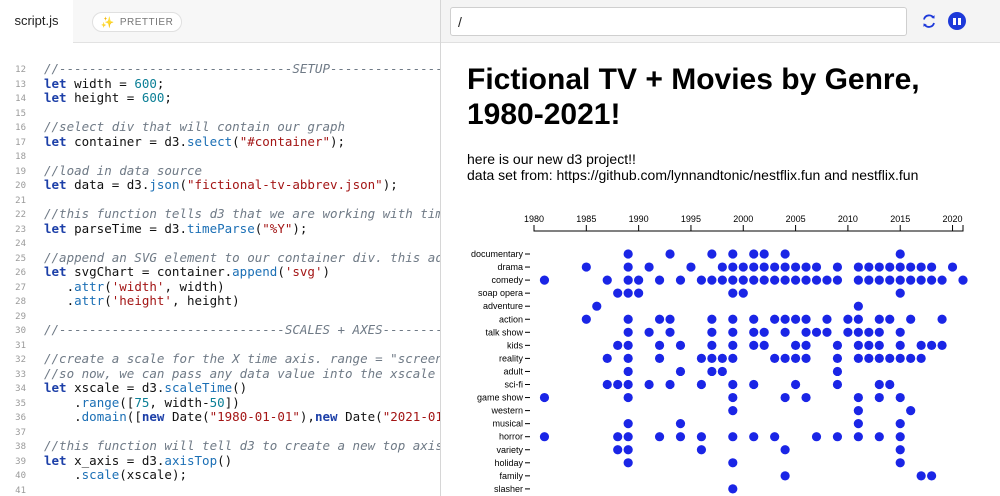 This screenshot has width=1000, height=496. Describe the element at coordinates (515, 345) in the screenshot. I see `y-category-label: kids` at that location.